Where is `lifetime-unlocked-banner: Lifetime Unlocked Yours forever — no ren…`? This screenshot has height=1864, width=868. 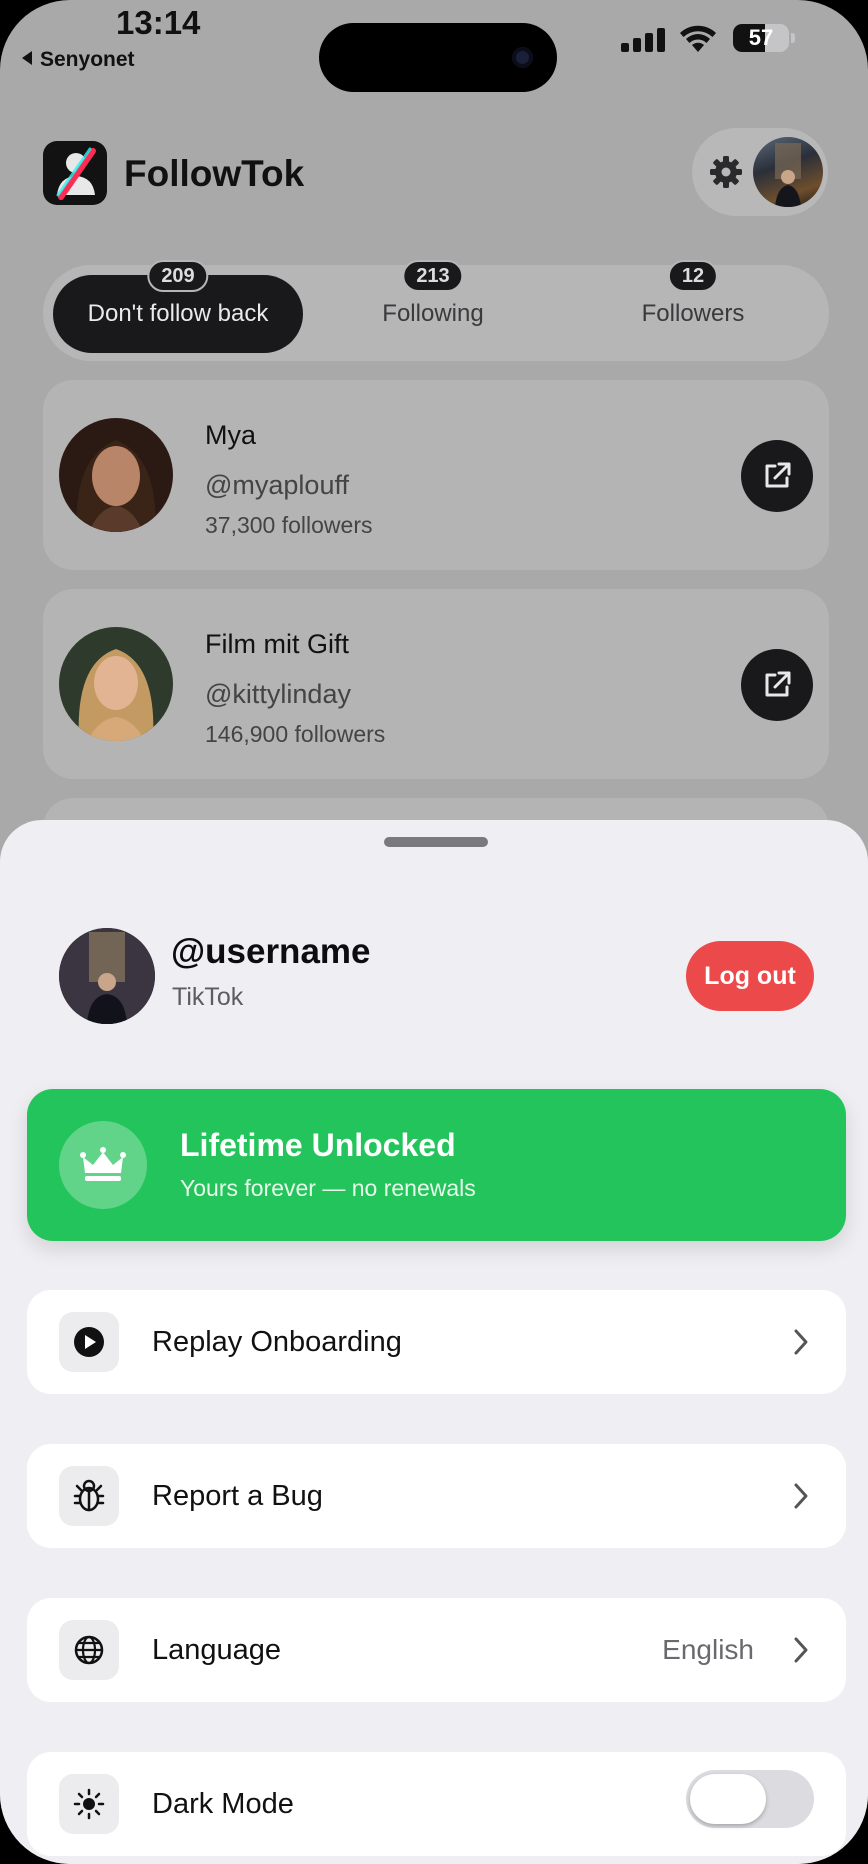 lifetime-unlocked-banner: Lifetime Unlocked Yours forever — no ren… is located at coordinates (436, 1165).